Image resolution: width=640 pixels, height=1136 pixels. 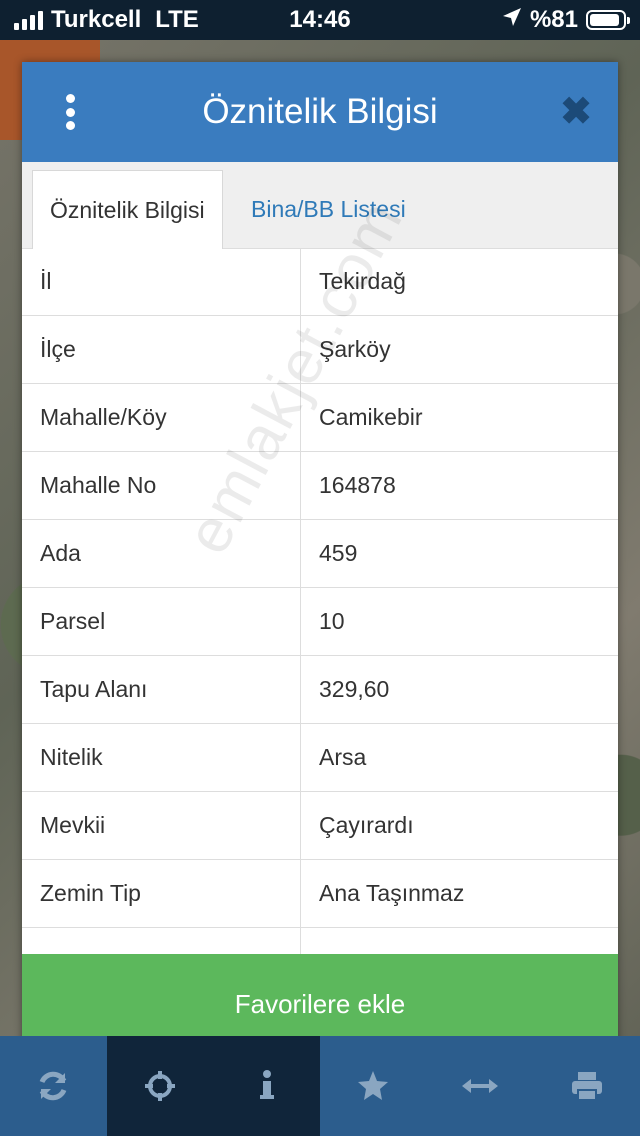 I want to click on row-value: Ana Taşınmaz, so click(x=392, y=893).